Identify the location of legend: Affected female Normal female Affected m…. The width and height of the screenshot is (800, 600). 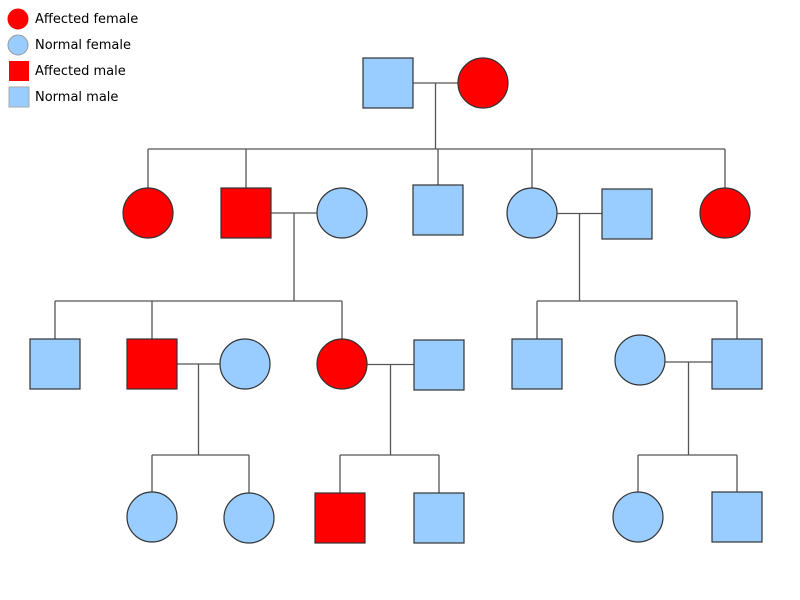
(72, 58).